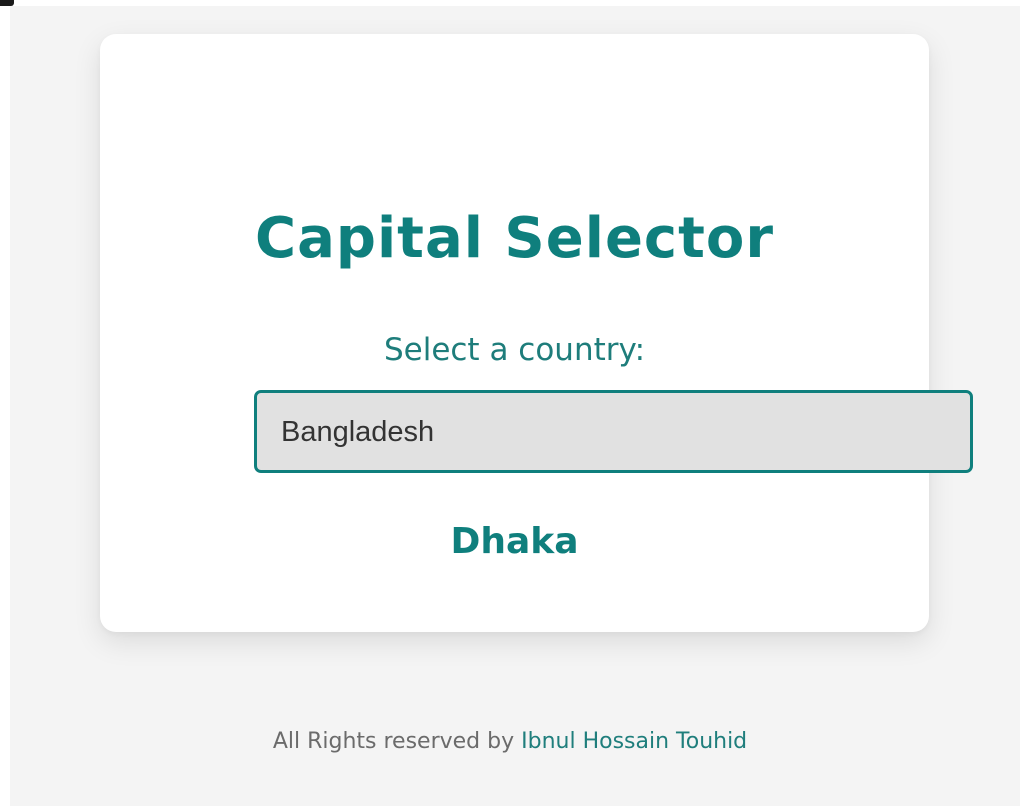 This screenshot has width=1020, height=806. I want to click on footer-text: All Rights reserved by, so click(393, 741).